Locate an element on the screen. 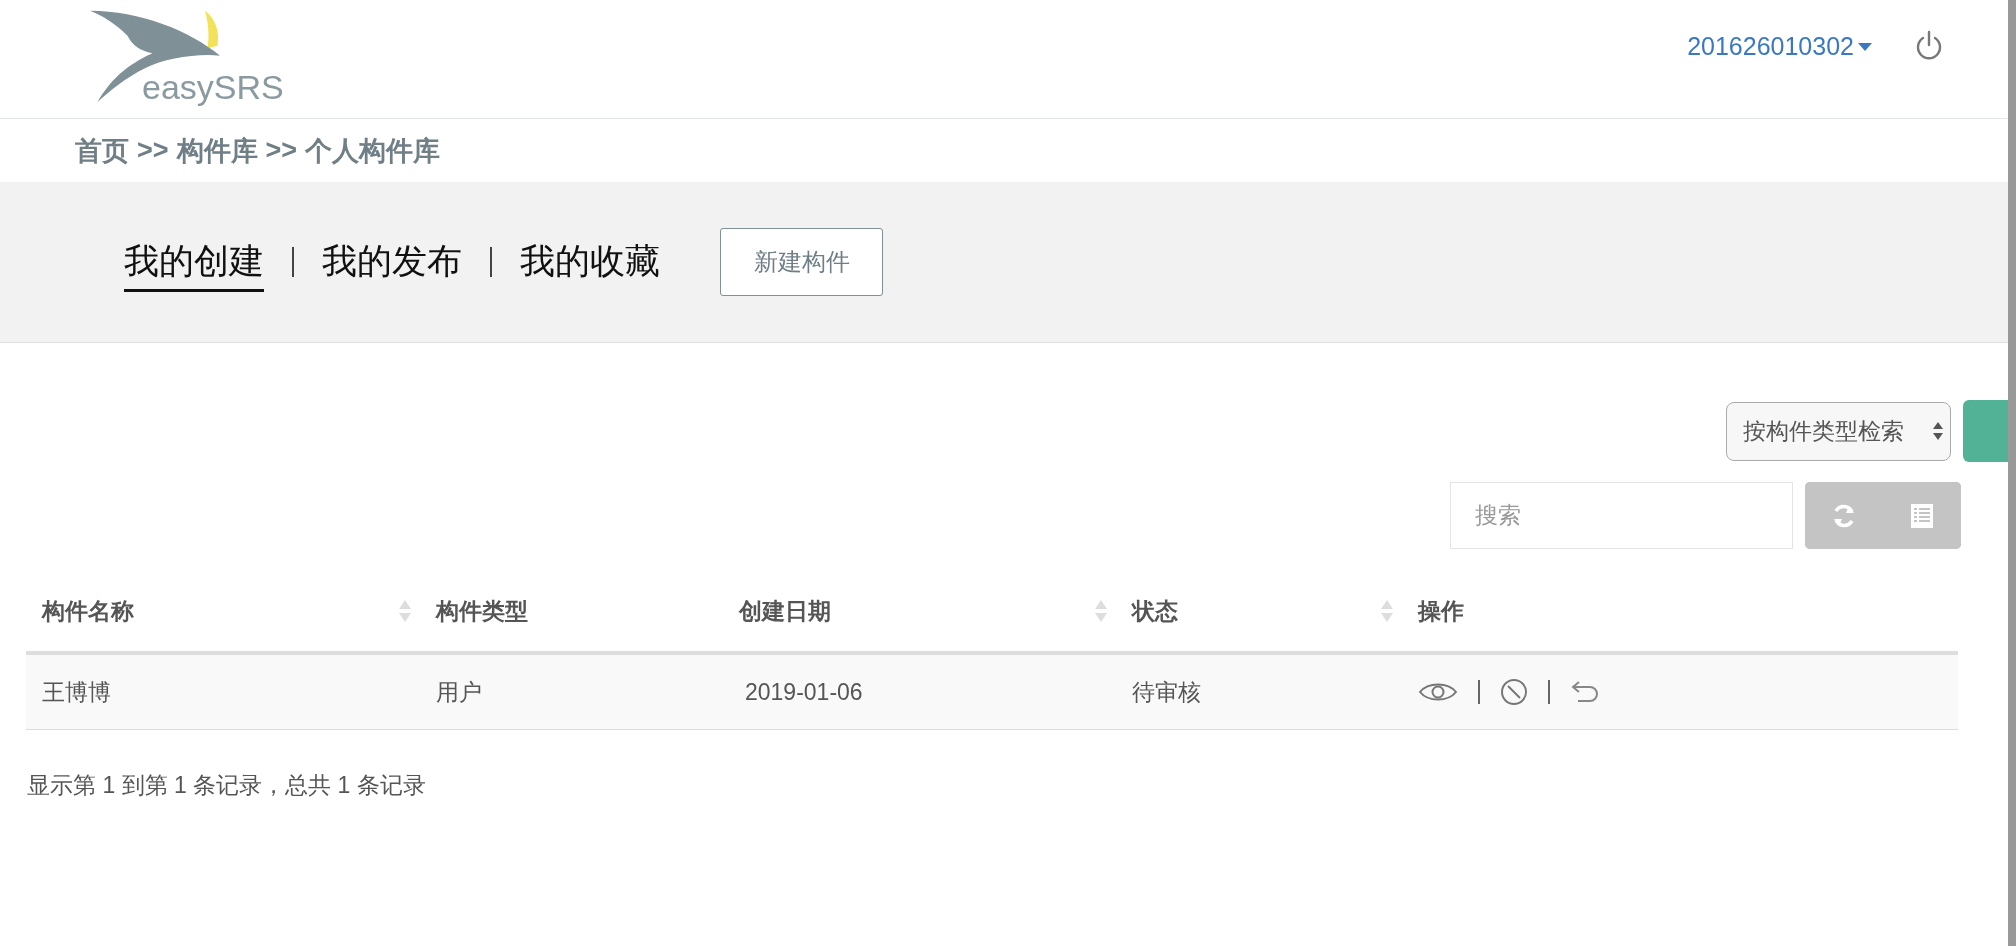 This screenshot has width=2016, height=946. list-icon is located at coordinates (1922, 515).